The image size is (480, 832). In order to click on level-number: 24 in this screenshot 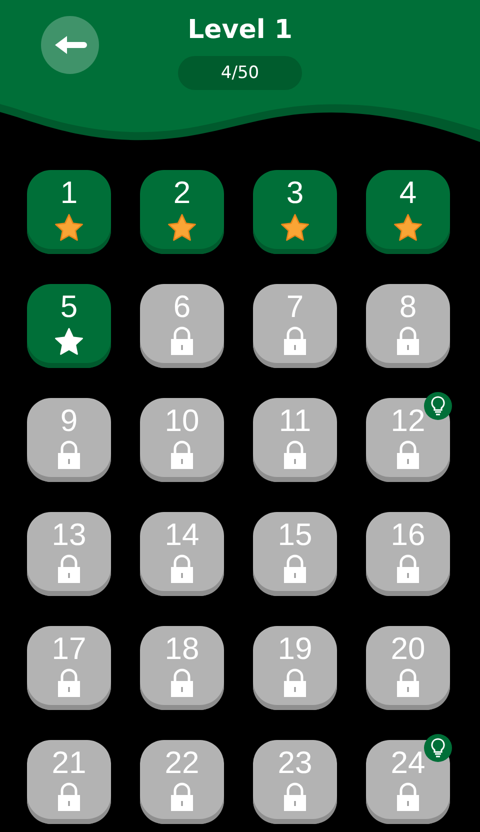, I will do `click(408, 763)`.